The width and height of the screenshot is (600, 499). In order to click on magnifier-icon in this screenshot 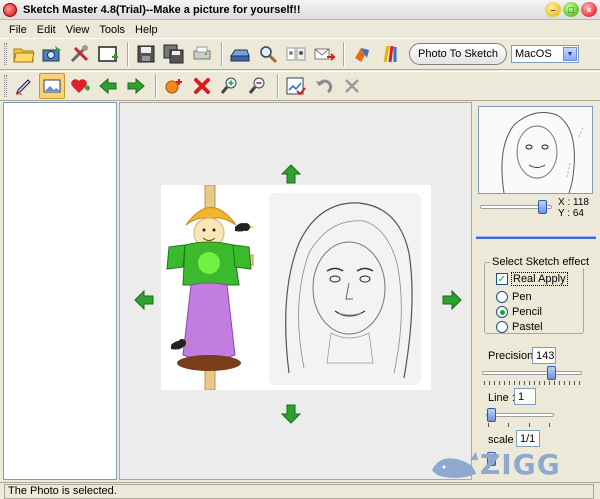, I will do `click(269, 55)`.